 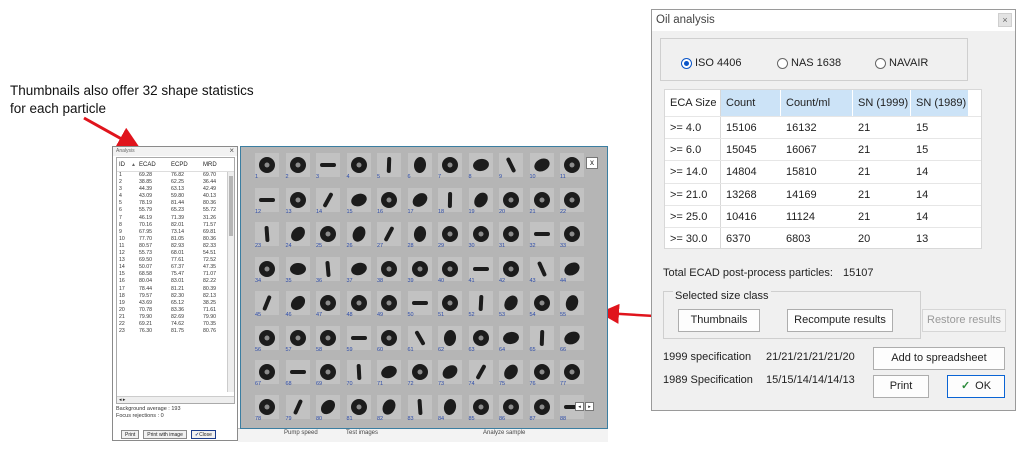 What do you see at coordinates (299, 305) in the screenshot?
I see `particle-thumbnail: 46` at bounding box center [299, 305].